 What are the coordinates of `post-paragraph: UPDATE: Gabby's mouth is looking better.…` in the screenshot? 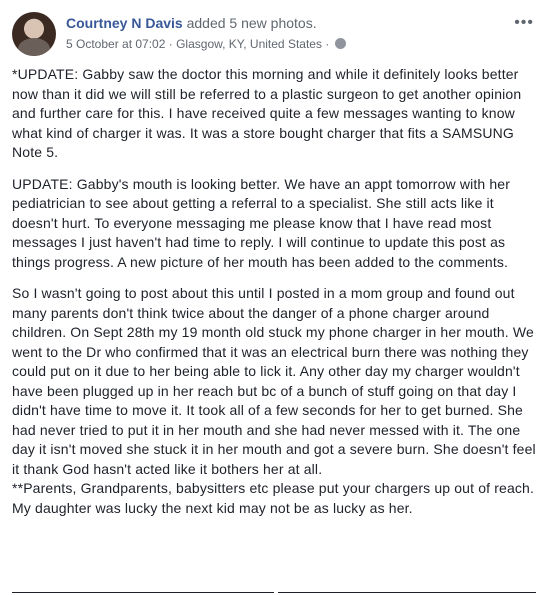 It's located at (261, 222).